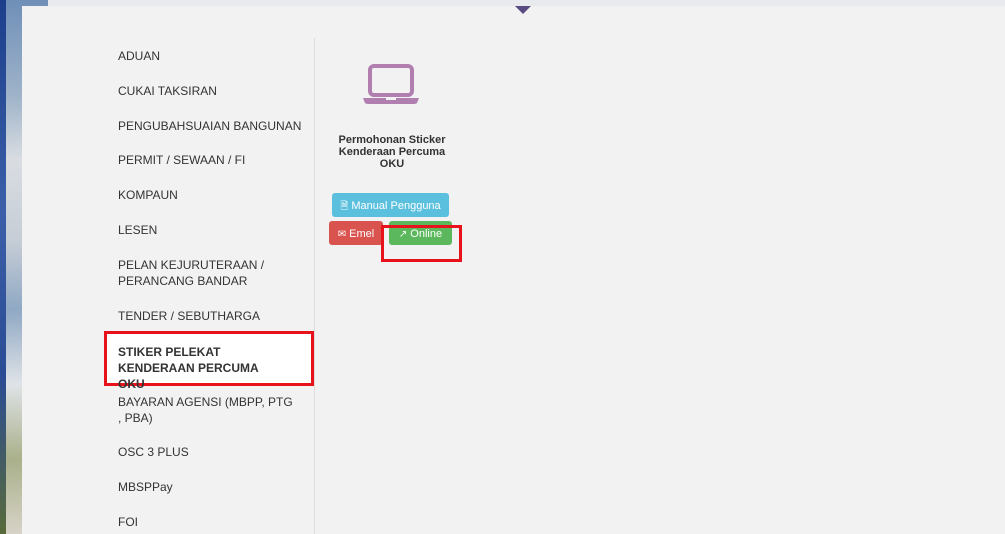 This screenshot has width=1005, height=534. I want to click on menu-item-lesen: LESEN, so click(213, 230).